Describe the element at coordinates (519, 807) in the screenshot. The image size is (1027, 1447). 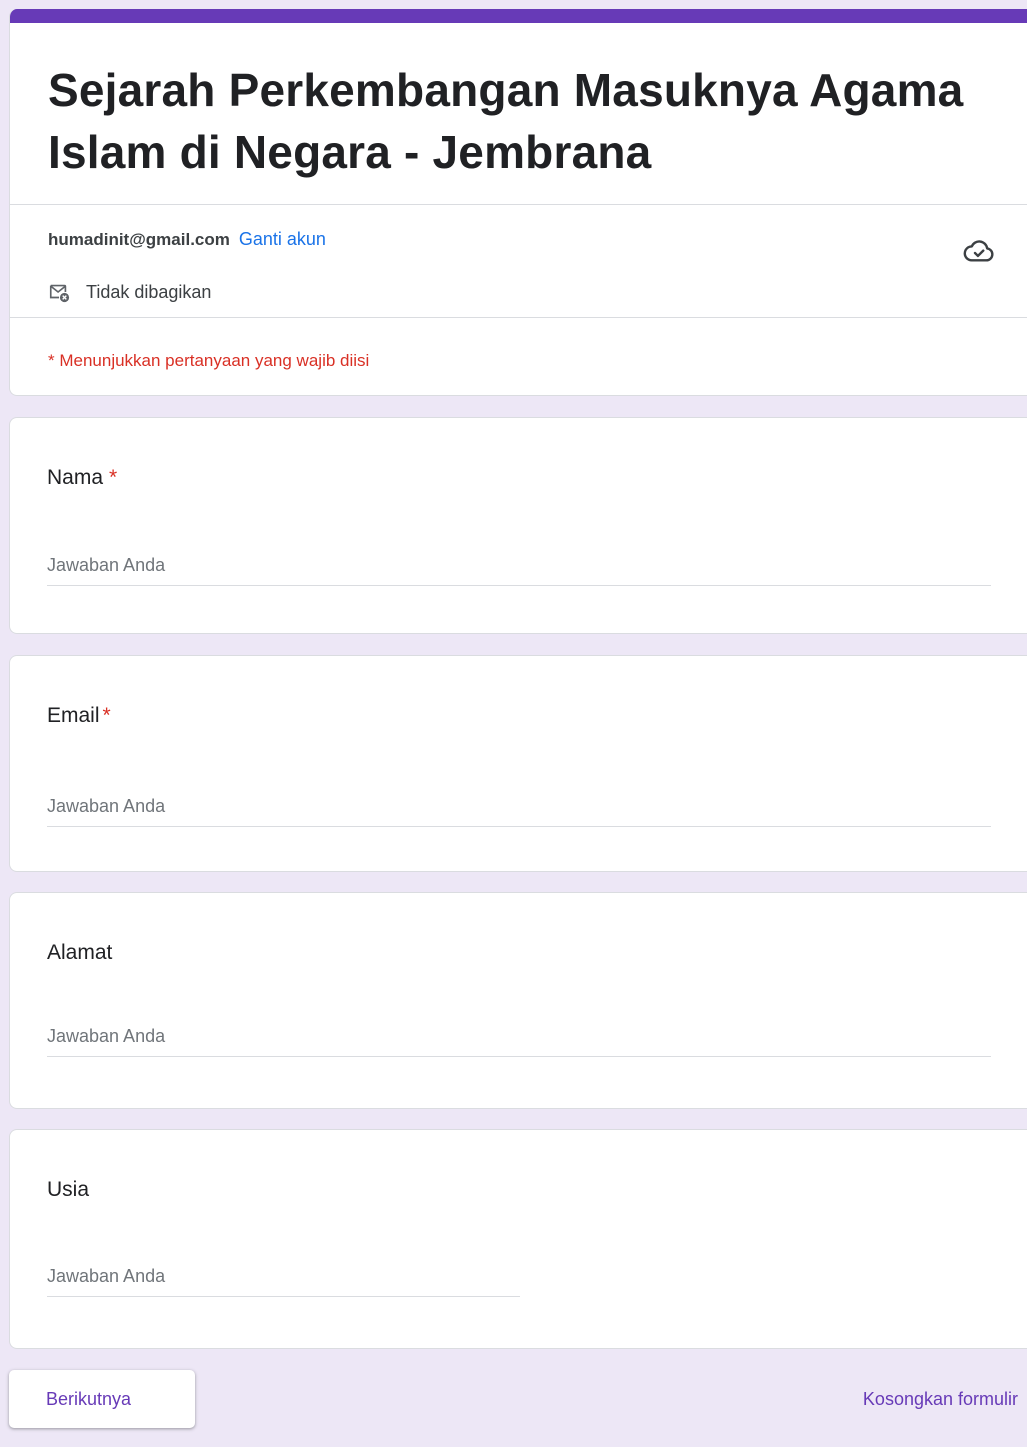
I see `answer-input-email` at that location.